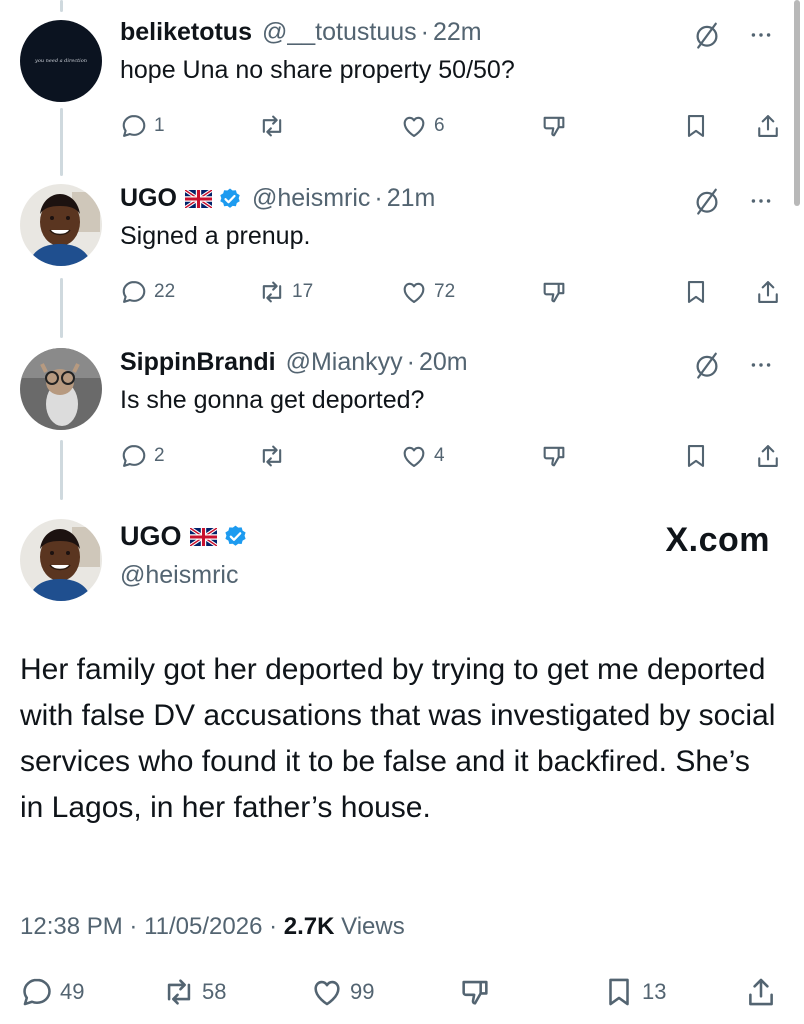 This screenshot has height=1024, width=804. Describe the element at coordinates (203, 926) in the screenshot. I see `tweet-date: 11/05/2026` at that location.